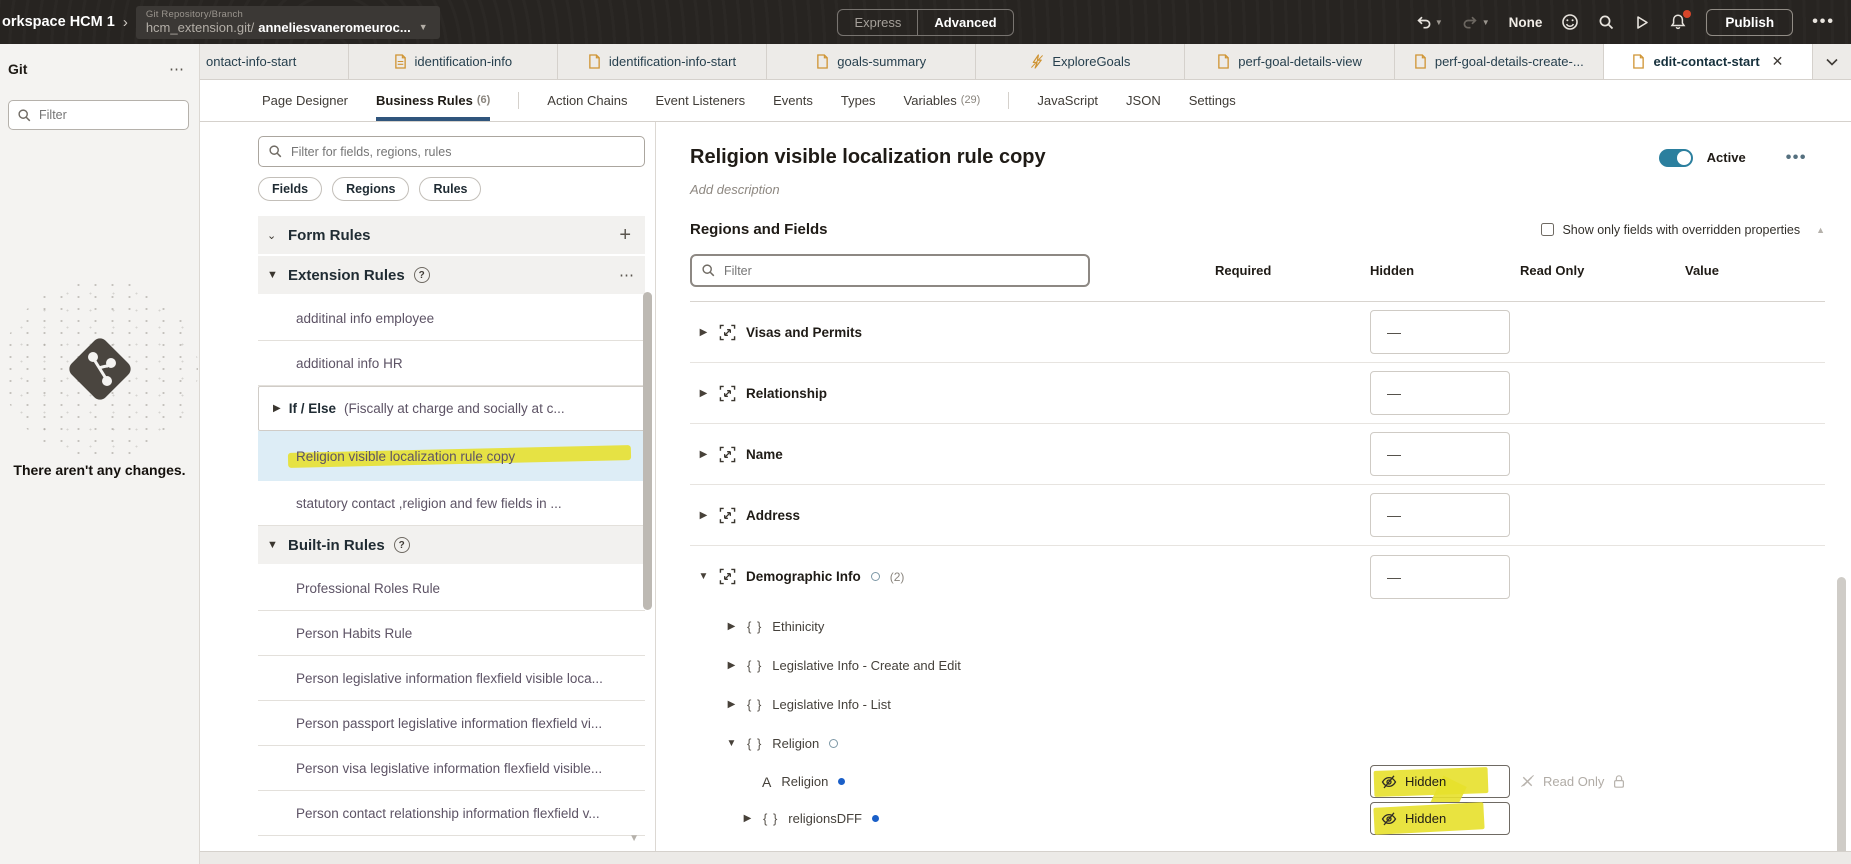  Describe the element at coordinates (1606, 22) in the screenshot. I see `search-button` at that location.